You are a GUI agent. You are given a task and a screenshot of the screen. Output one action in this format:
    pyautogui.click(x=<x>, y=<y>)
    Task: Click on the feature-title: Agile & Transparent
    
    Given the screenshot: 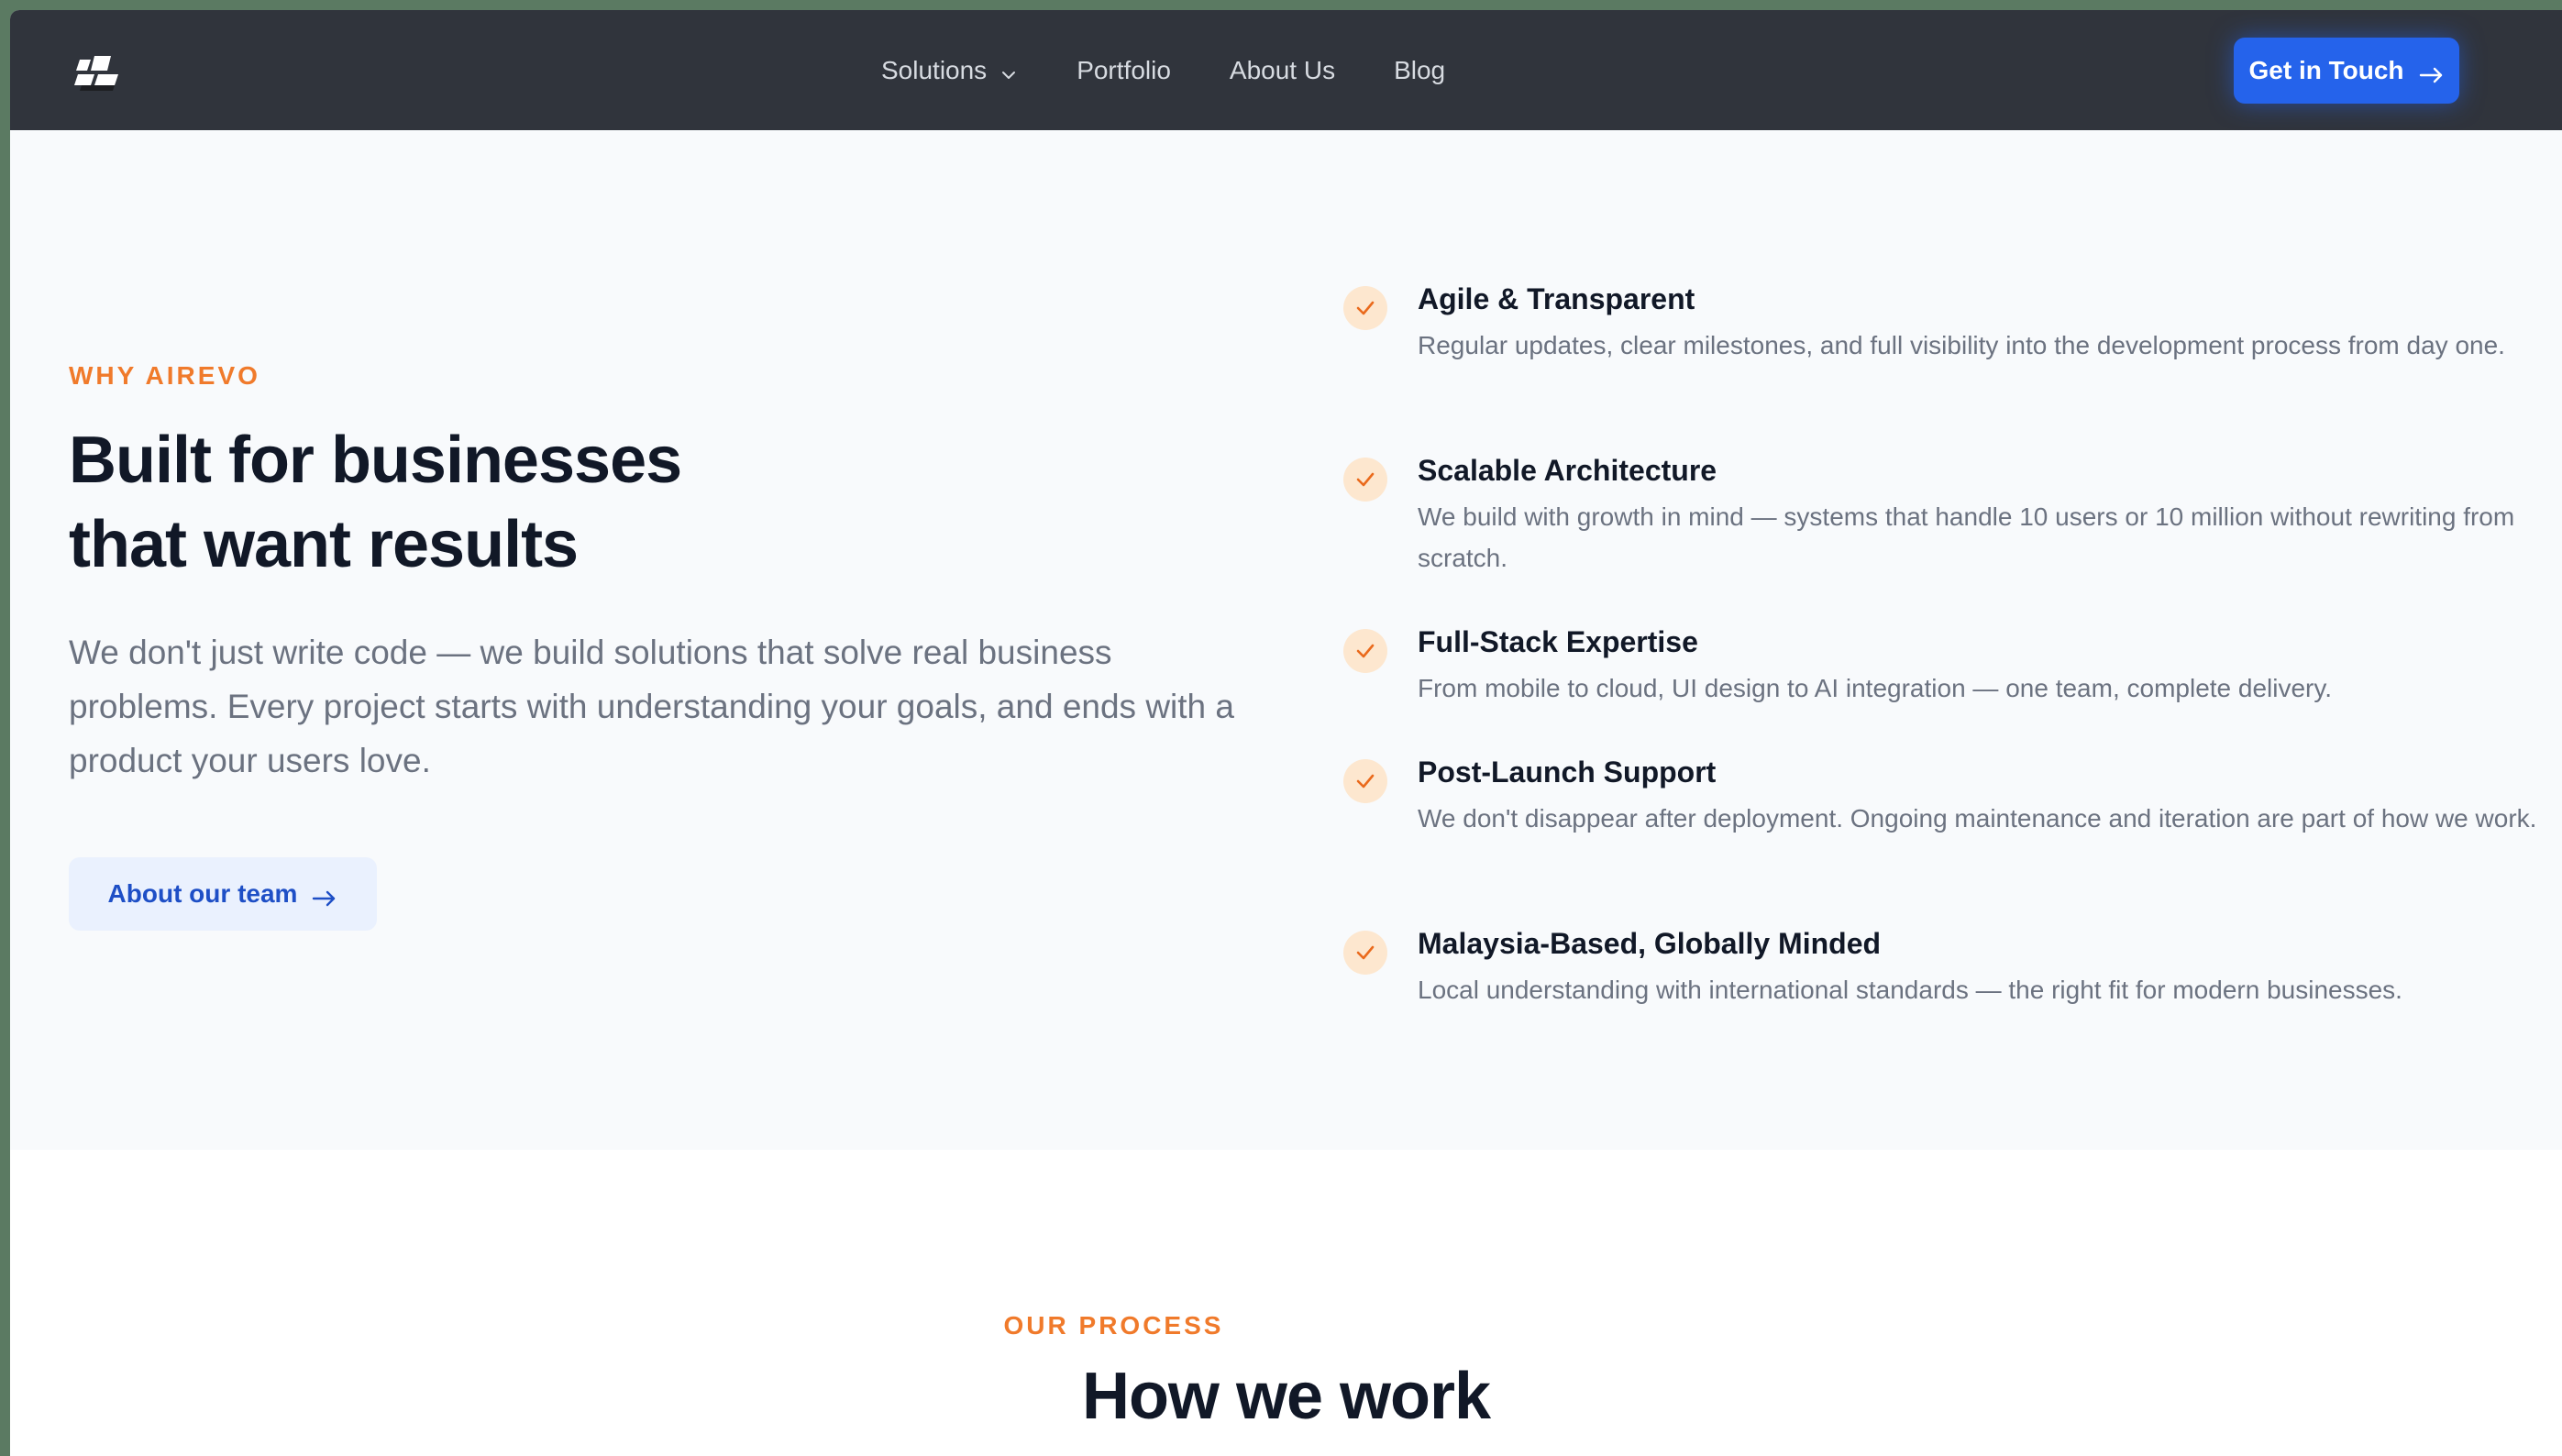 What is the action you would take?
    pyautogui.click(x=1556, y=298)
    